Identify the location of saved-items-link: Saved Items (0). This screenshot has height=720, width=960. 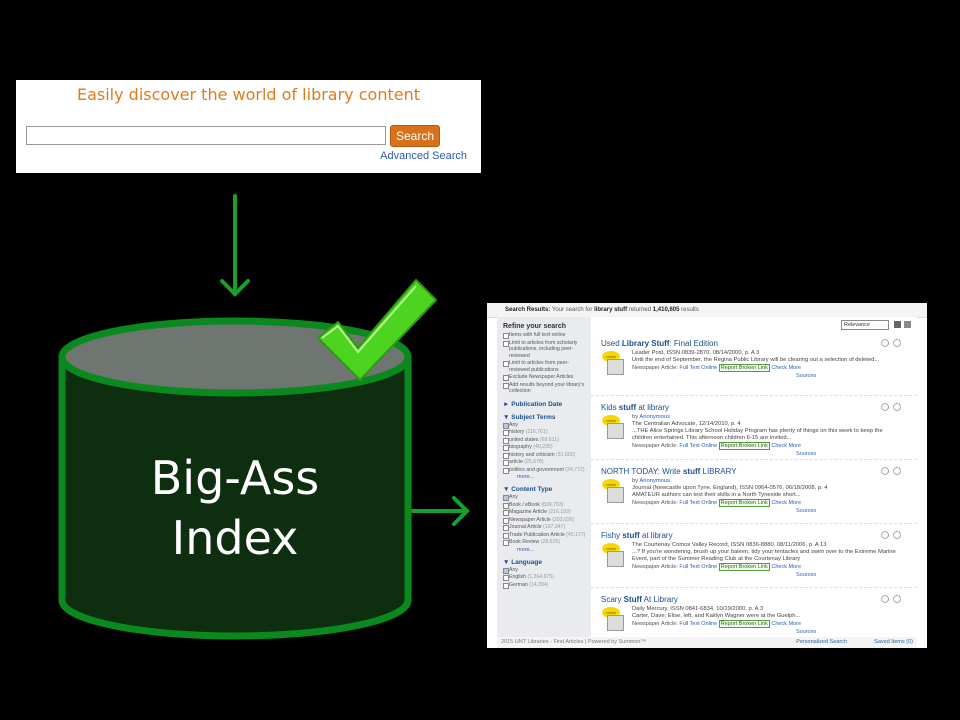
(893, 642).